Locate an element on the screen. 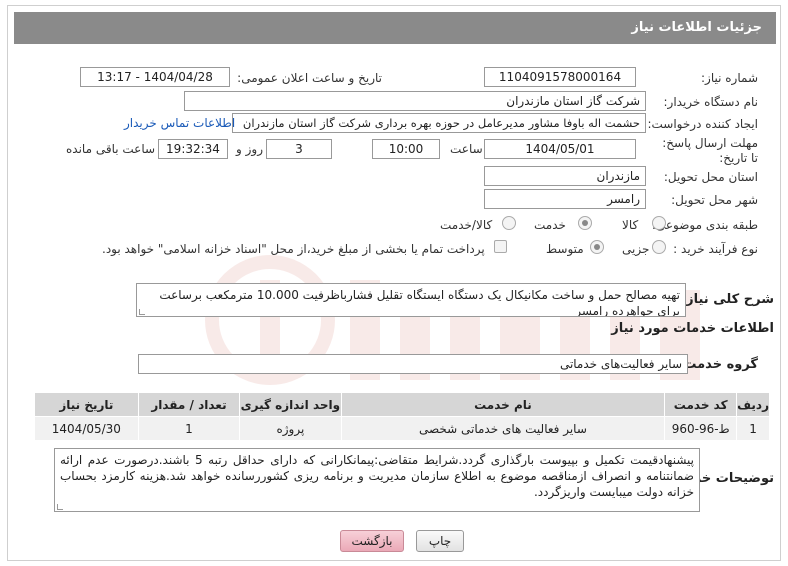 This screenshot has width=788, height=566. col-date: تاریخ نیاز is located at coordinates (86, 404).